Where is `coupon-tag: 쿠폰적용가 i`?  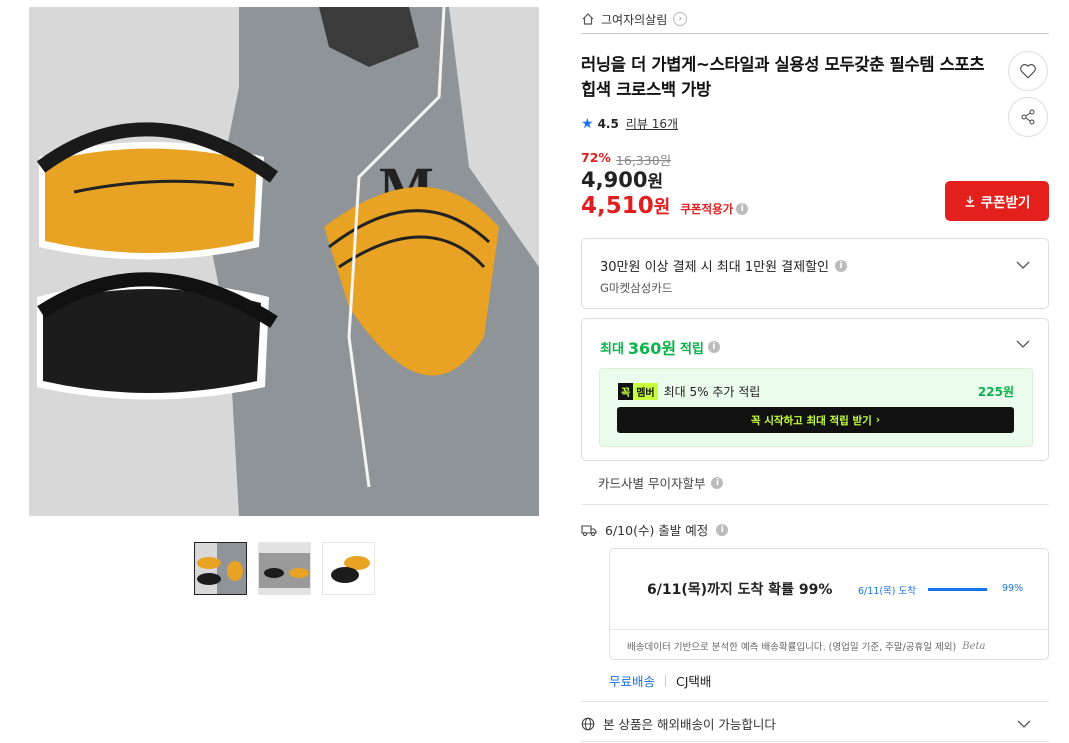
coupon-tag: 쿠폰적용가 i is located at coordinates (714, 209).